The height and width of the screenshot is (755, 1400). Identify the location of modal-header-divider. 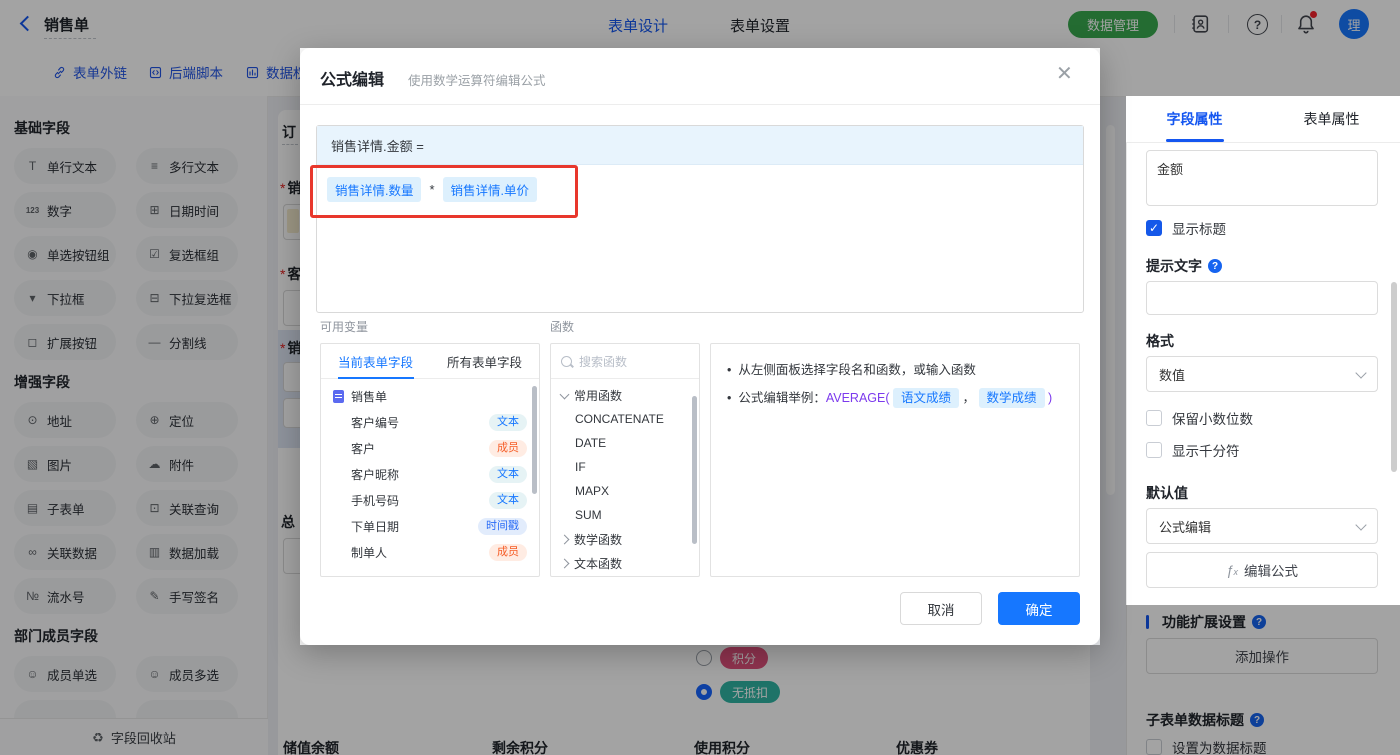
(700, 104).